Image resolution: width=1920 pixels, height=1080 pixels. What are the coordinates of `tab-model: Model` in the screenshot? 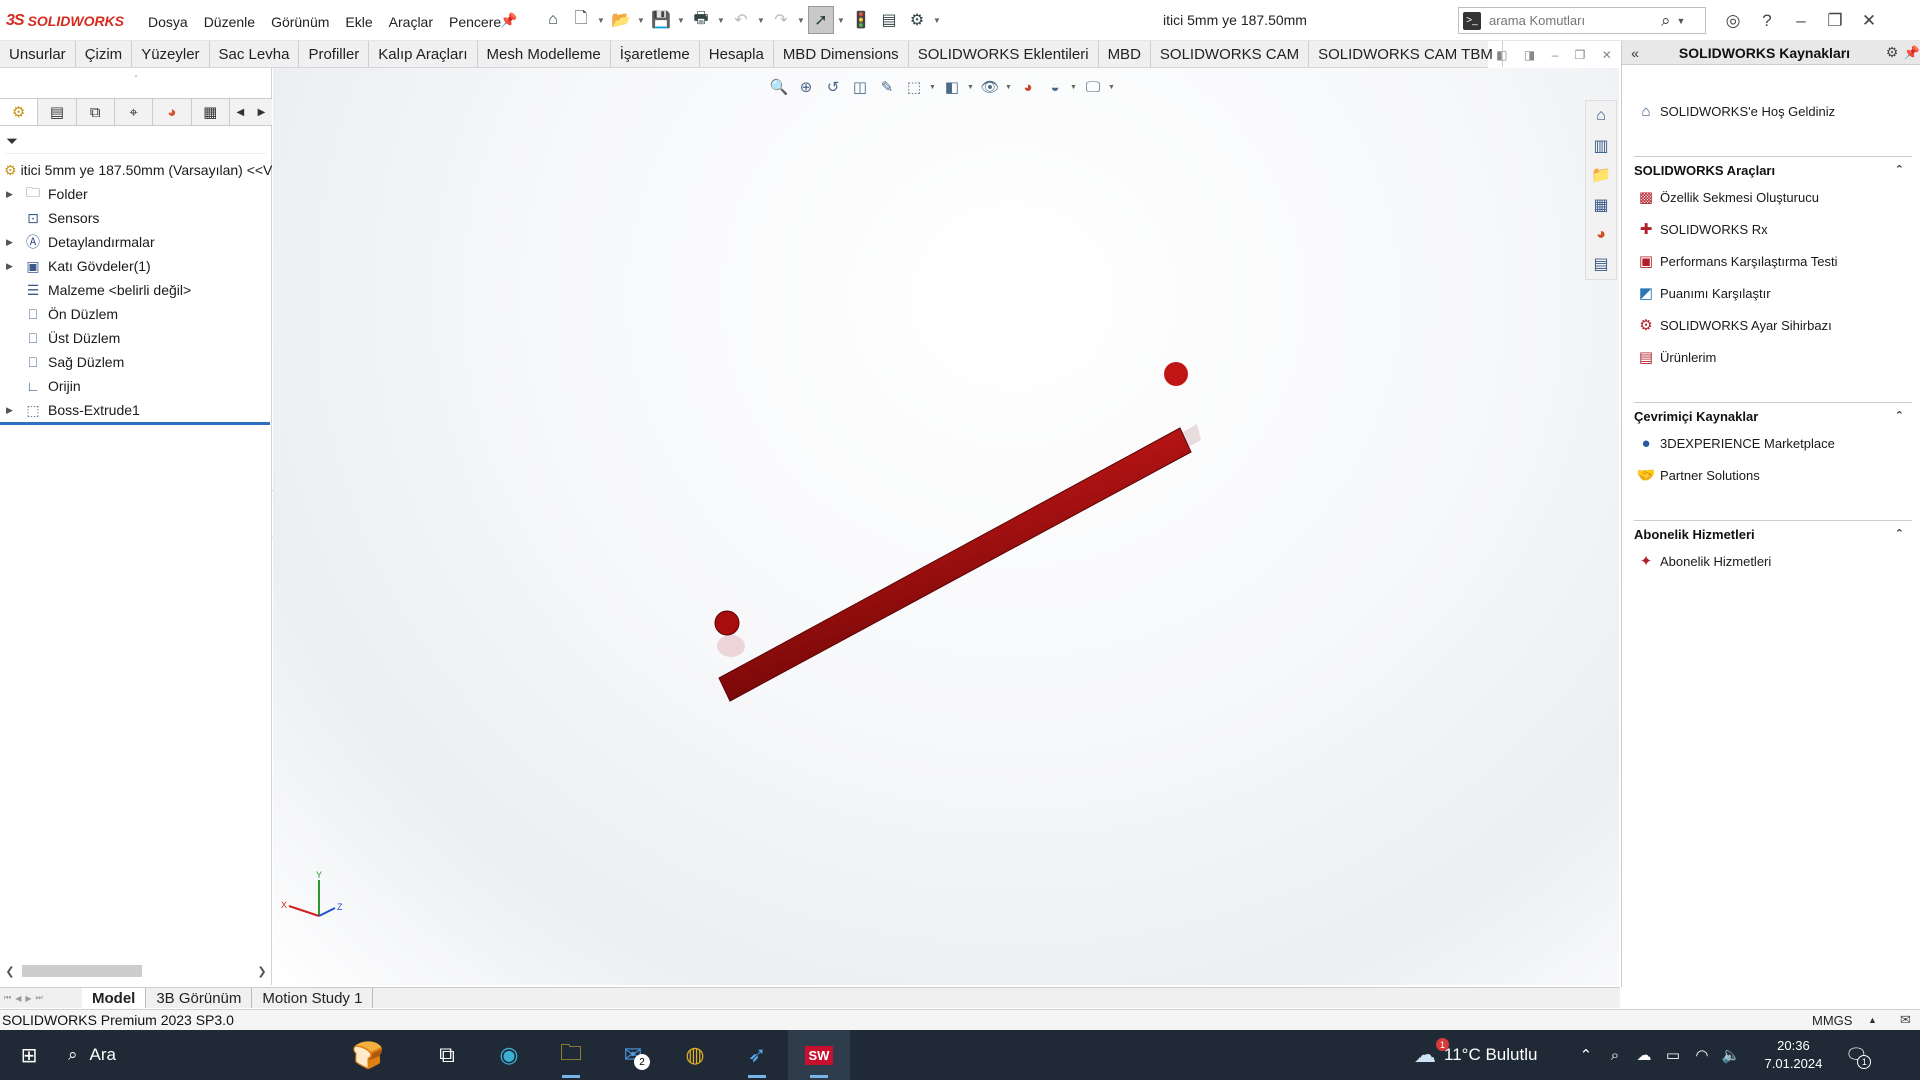 It's located at (114, 998).